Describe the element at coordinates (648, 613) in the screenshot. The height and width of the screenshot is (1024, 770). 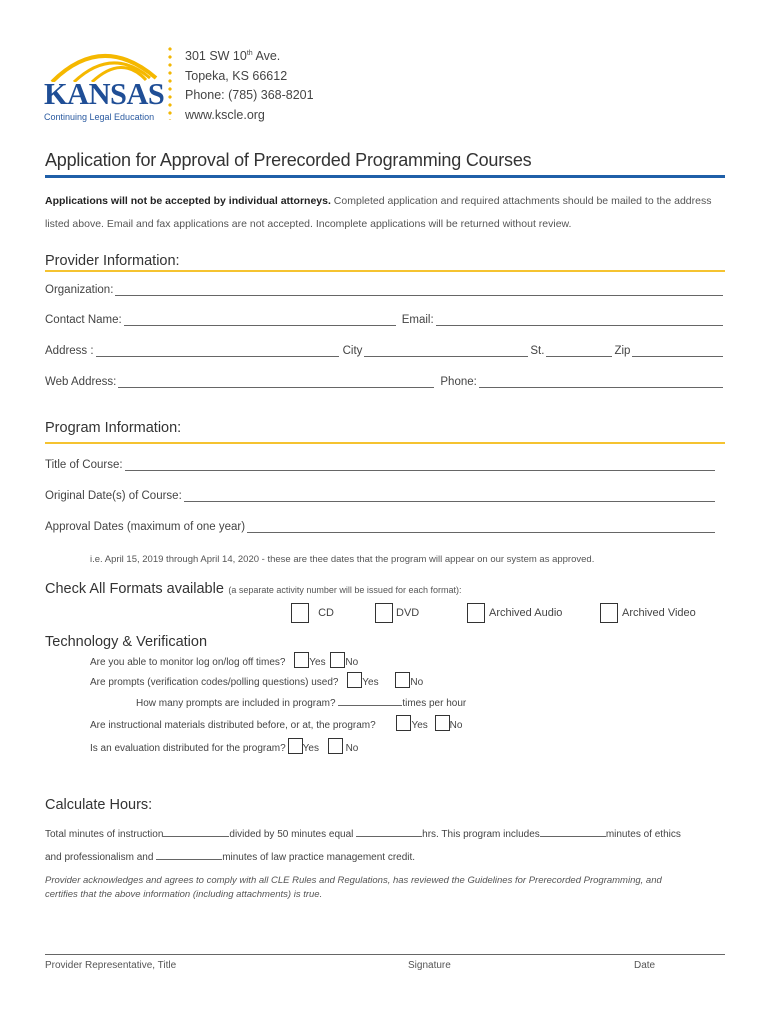
I see `format-option-archived-video: Archived Video` at that location.